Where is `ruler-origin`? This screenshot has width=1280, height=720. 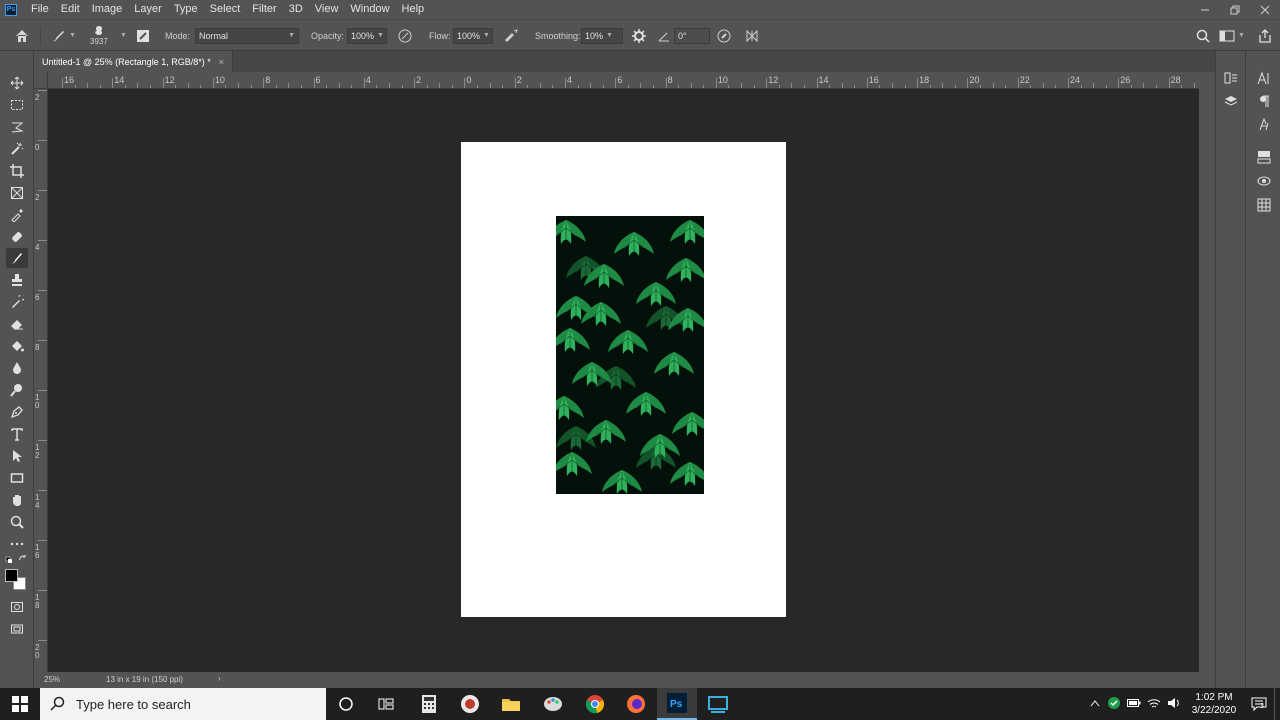 ruler-origin is located at coordinates (41, 80).